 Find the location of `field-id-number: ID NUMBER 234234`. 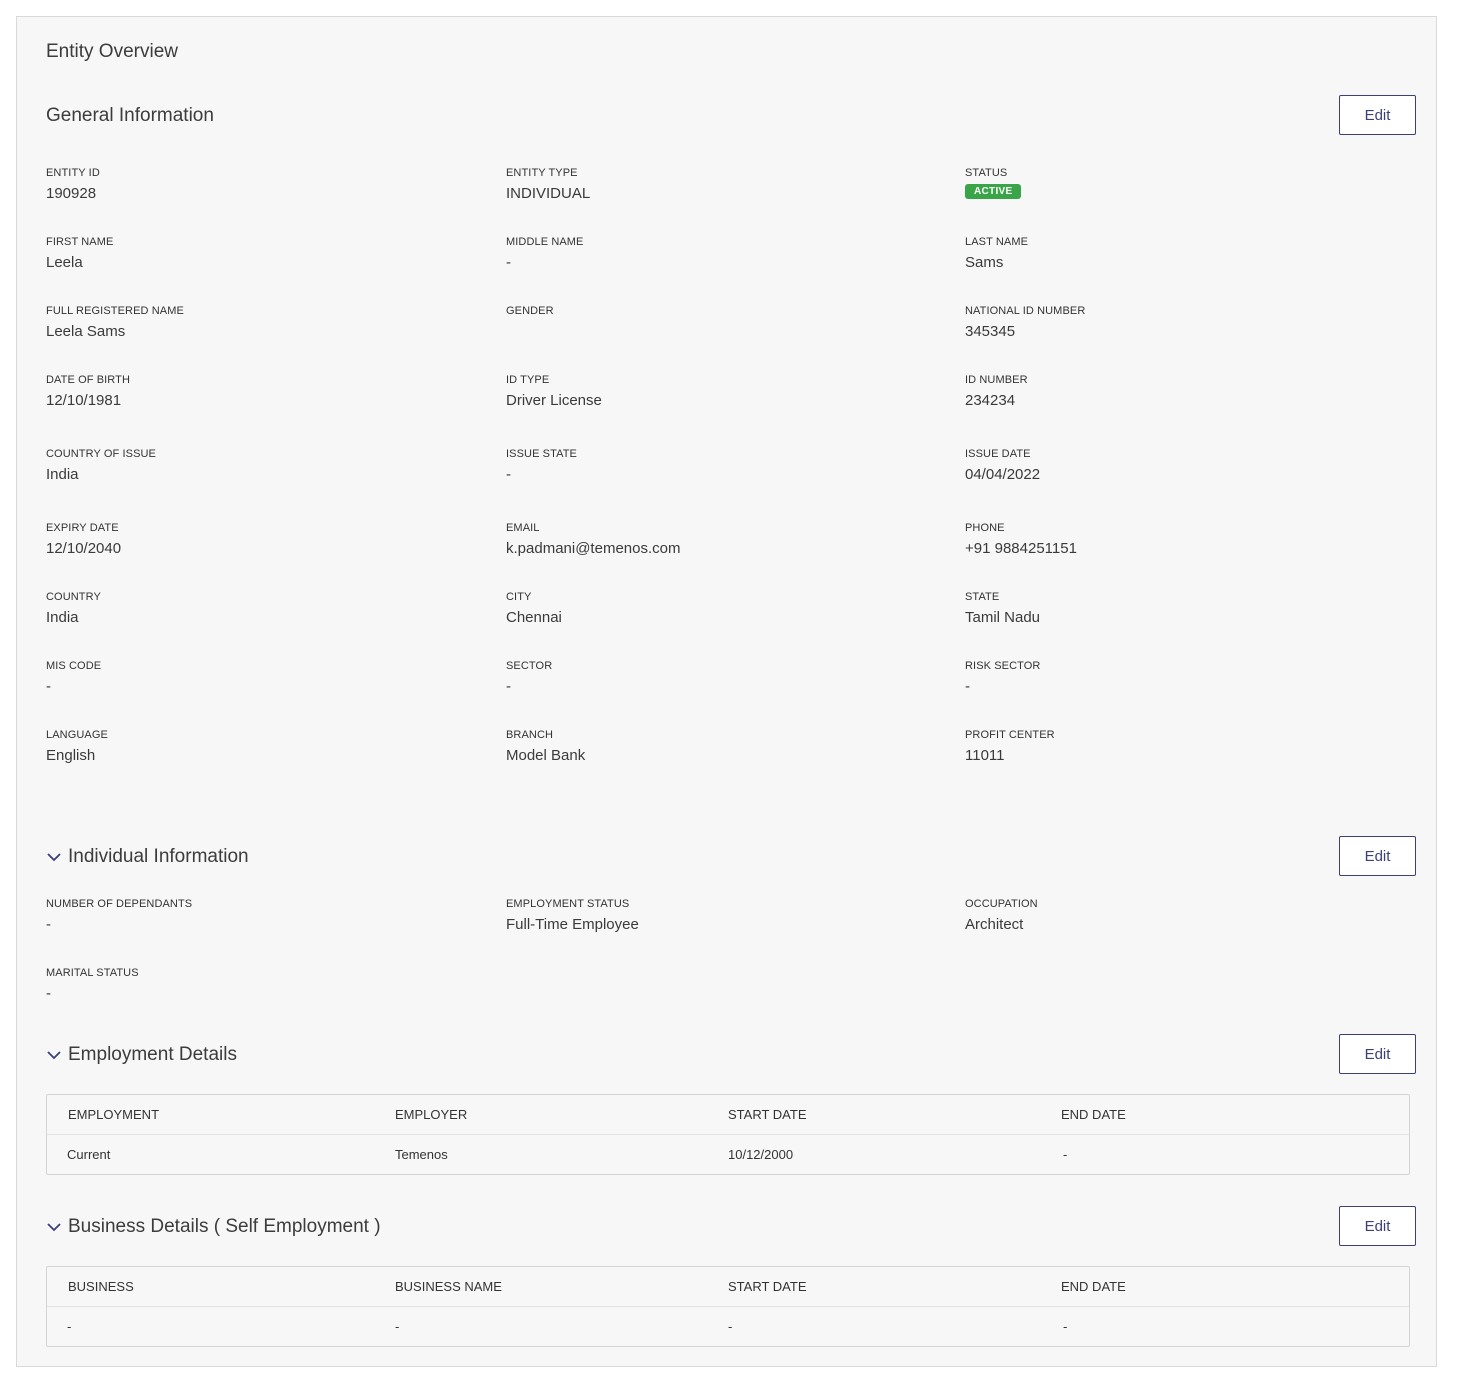

field-id-number: ID NUMBER 234234 is located at coordinates (996, 391).